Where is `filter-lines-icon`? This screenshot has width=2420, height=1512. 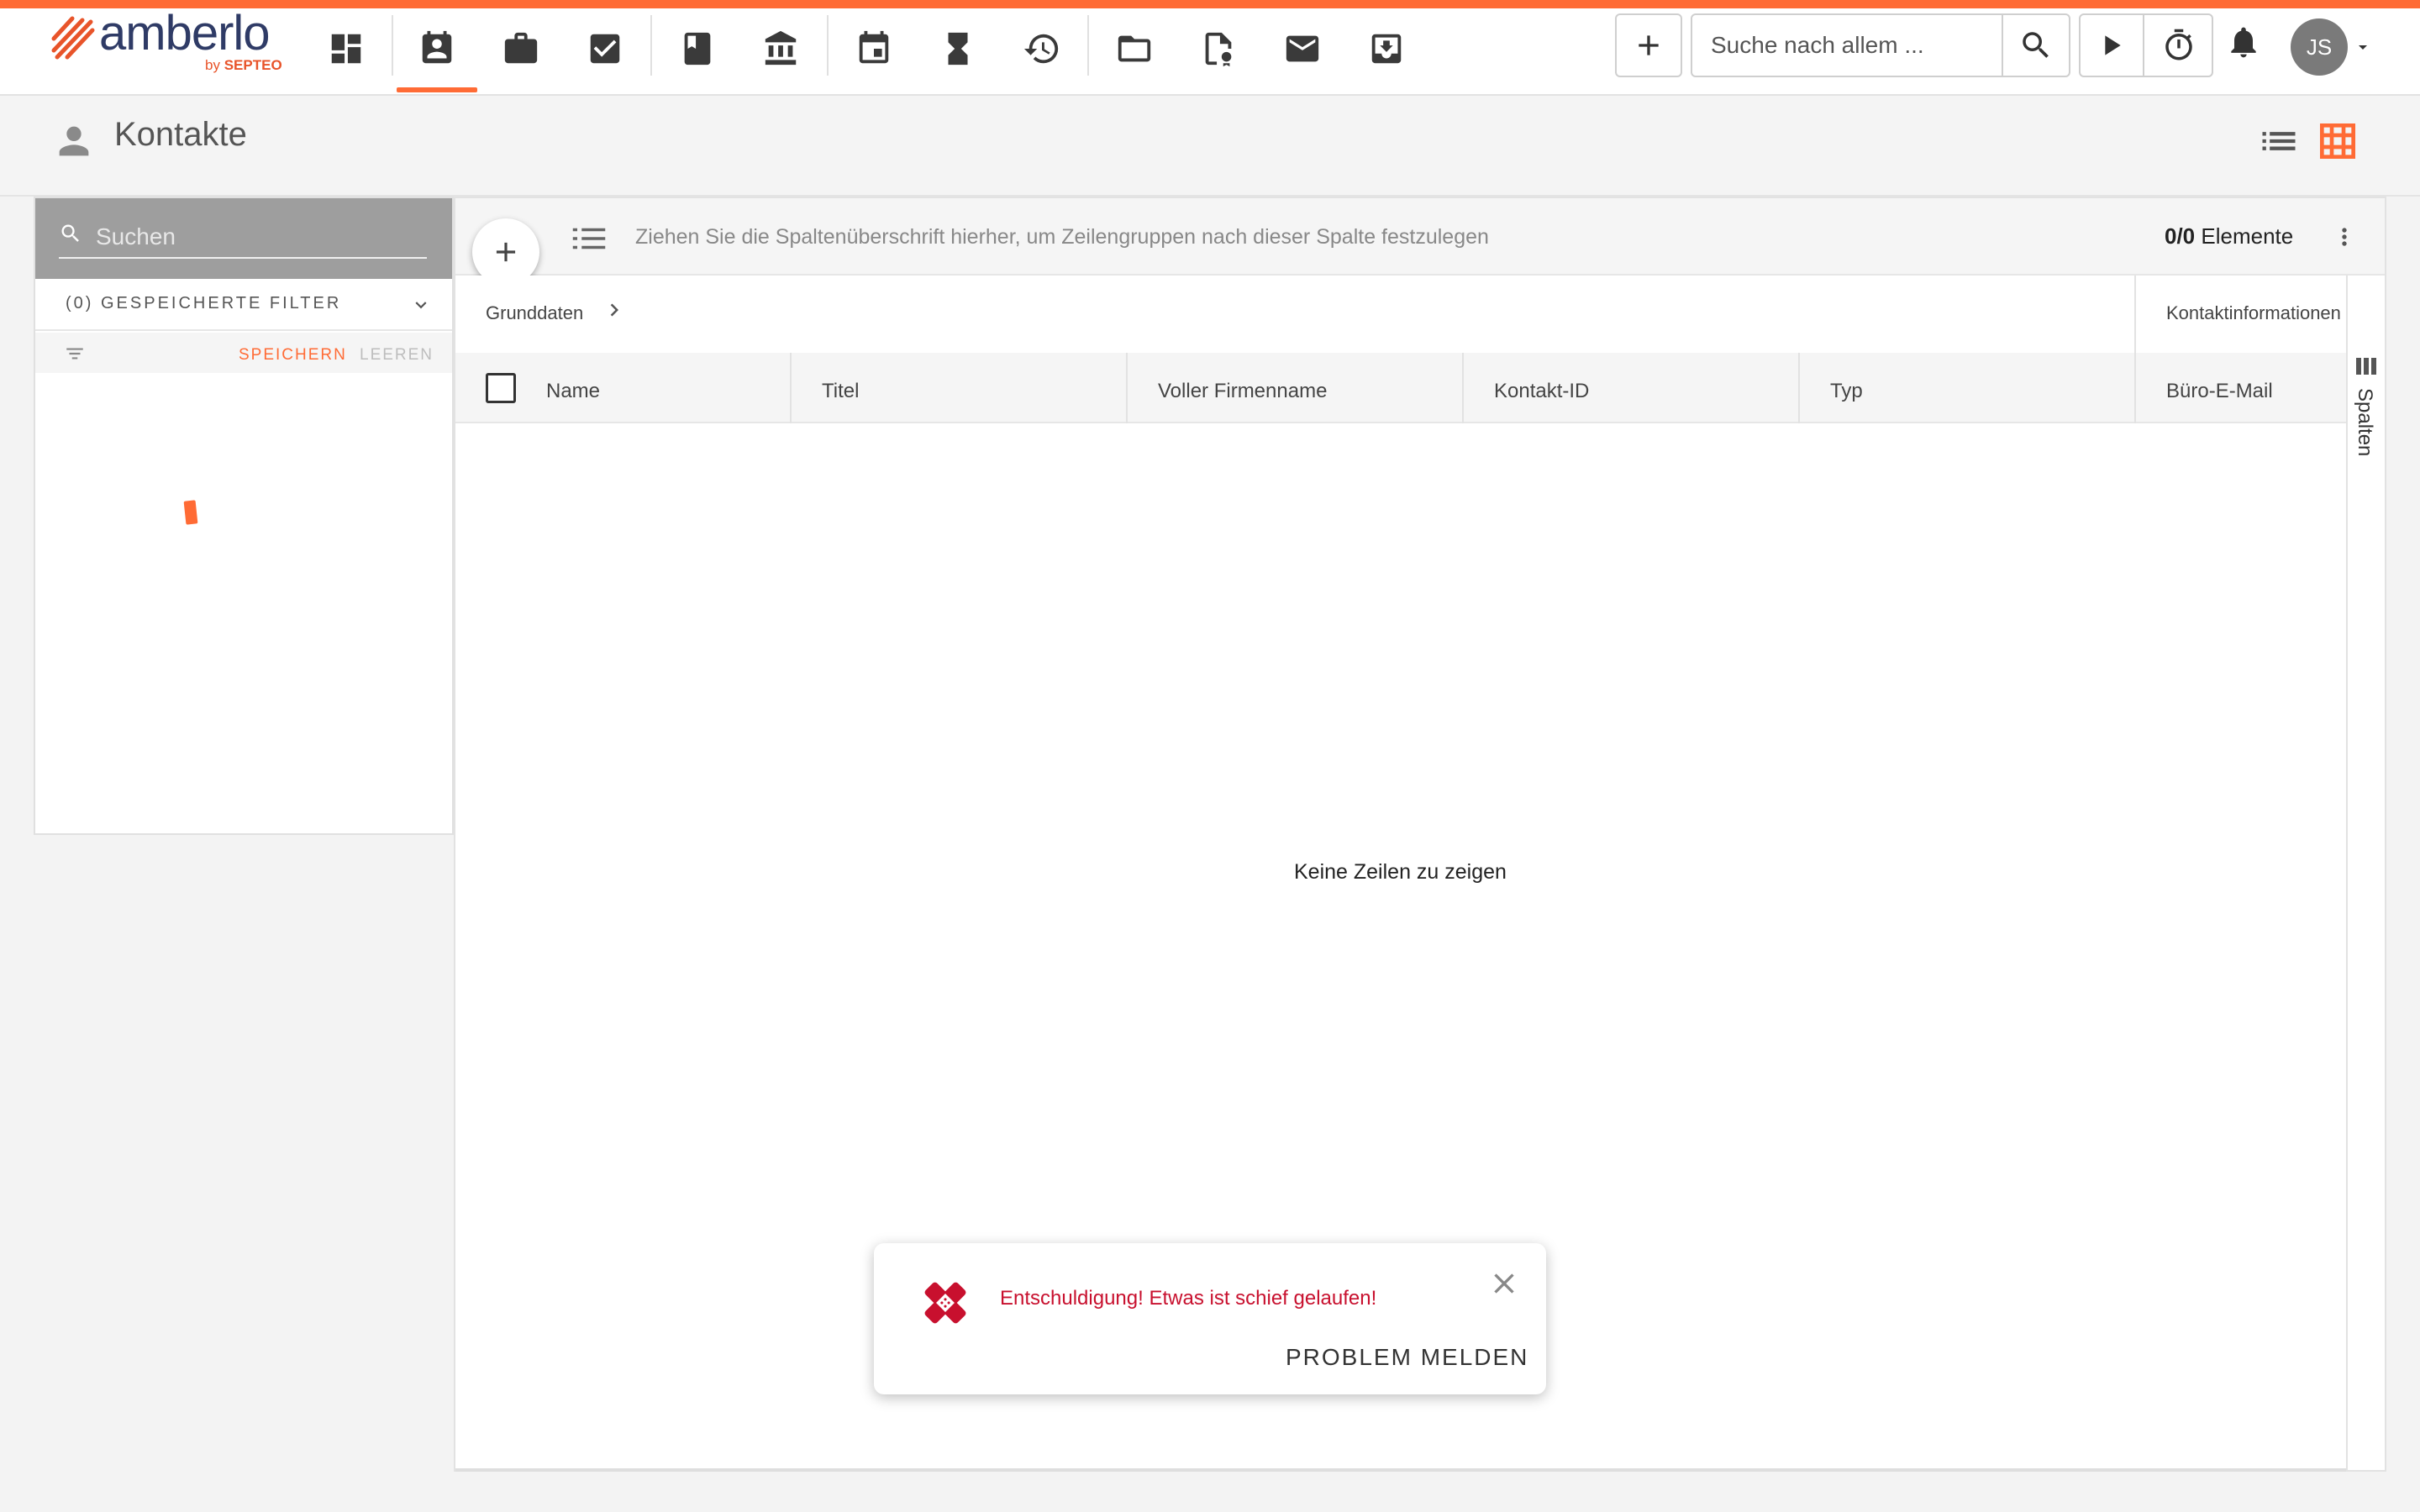 filter-lines-icon is located at coordinates (75, 353).